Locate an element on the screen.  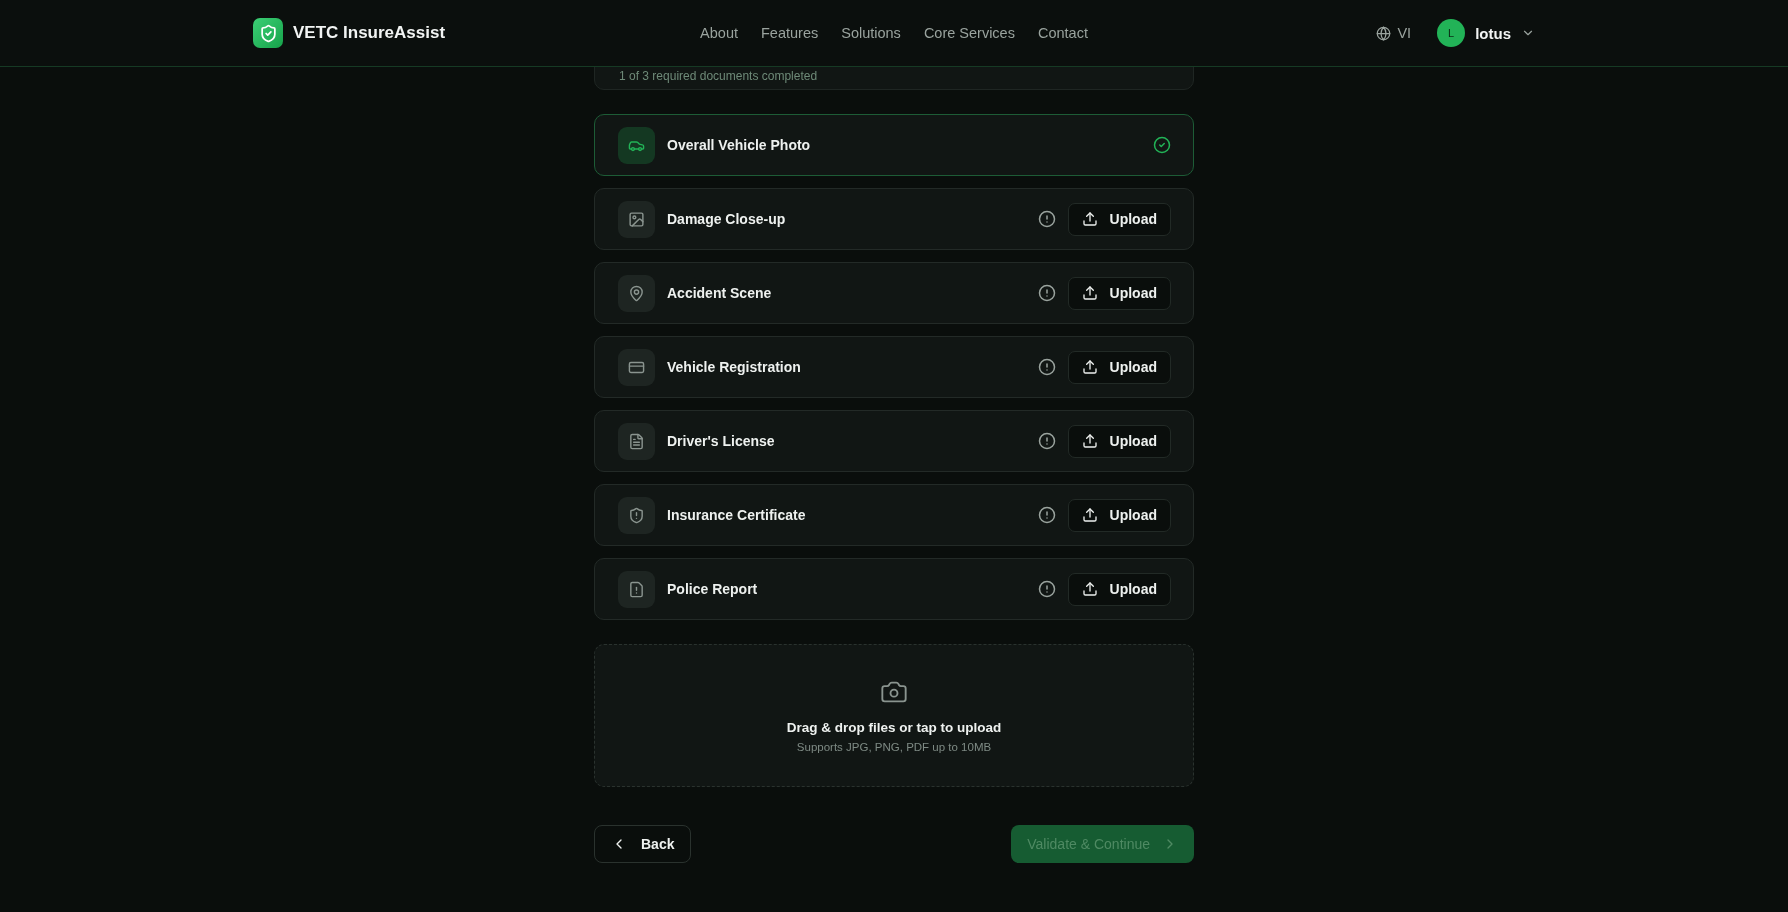
check-circle-icon is located at coordinates (1162, 145).